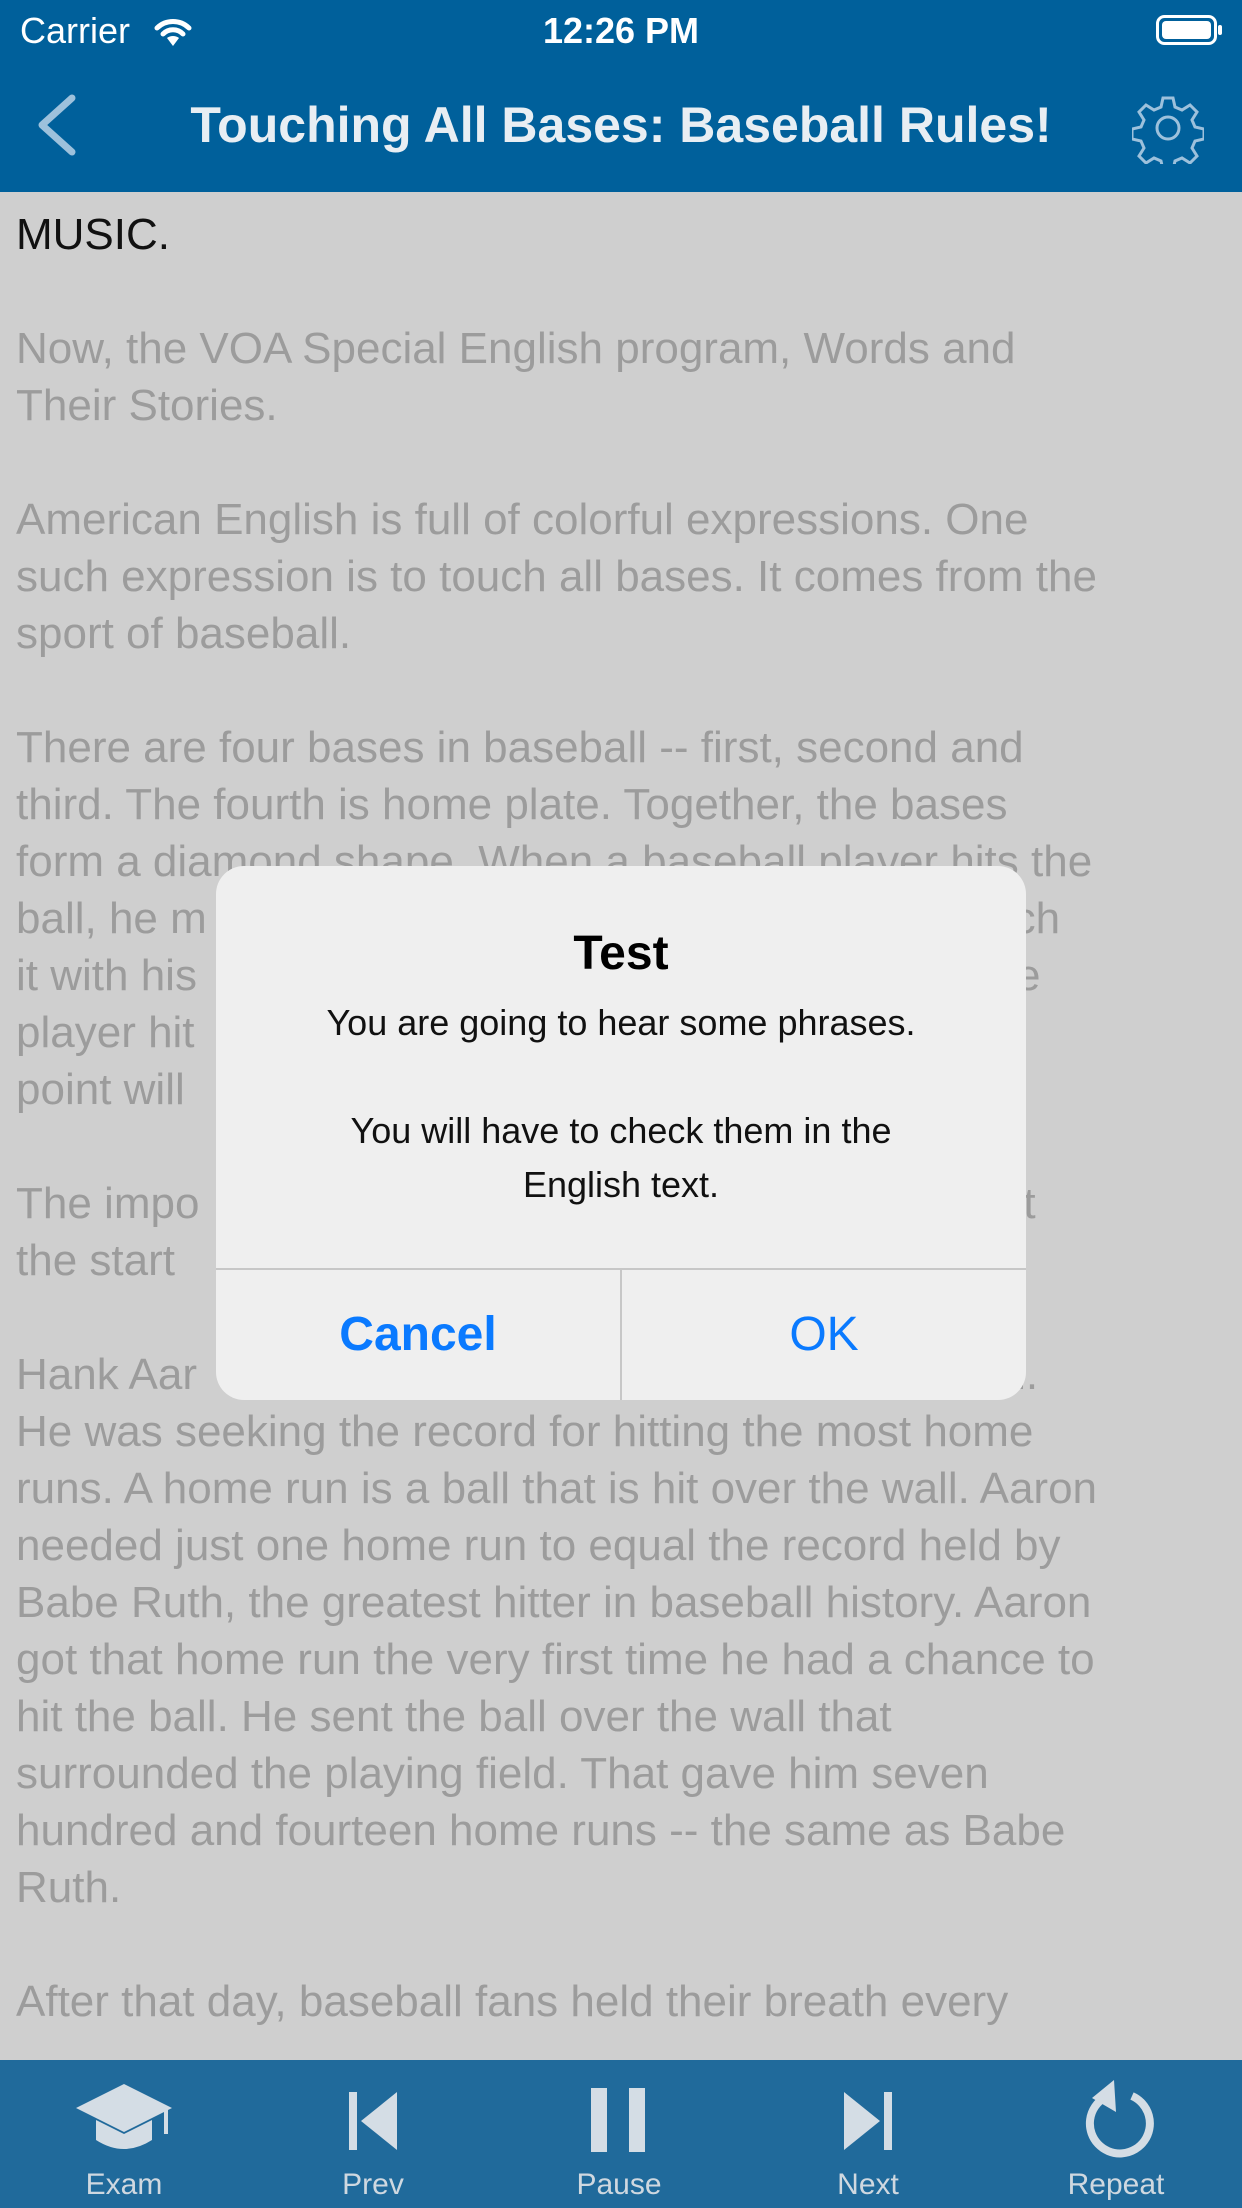 The height and width of the screenshot is (2208, 1242). What do you see at coordinates (621, 1184) in the screenshot?
I see `alert-message-line: English text.` at bounding box center [621, 1184].